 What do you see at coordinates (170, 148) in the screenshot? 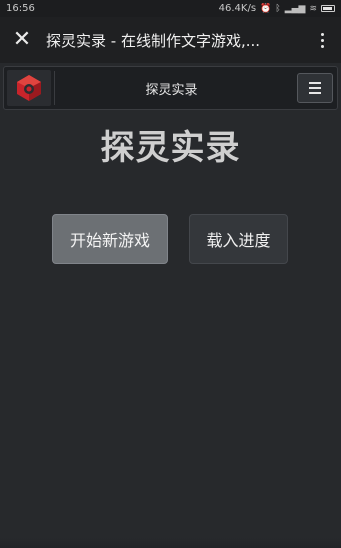
I see `game-title: 探灵实录` at bounding box center [170, 148].